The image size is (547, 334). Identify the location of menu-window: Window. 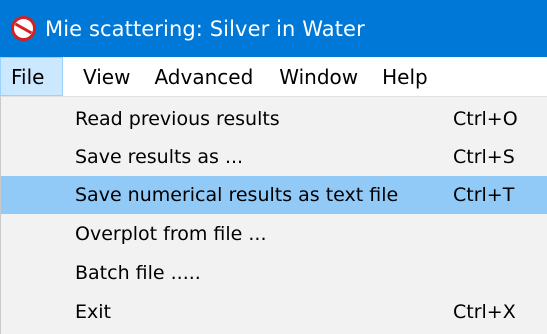
(318, 76).